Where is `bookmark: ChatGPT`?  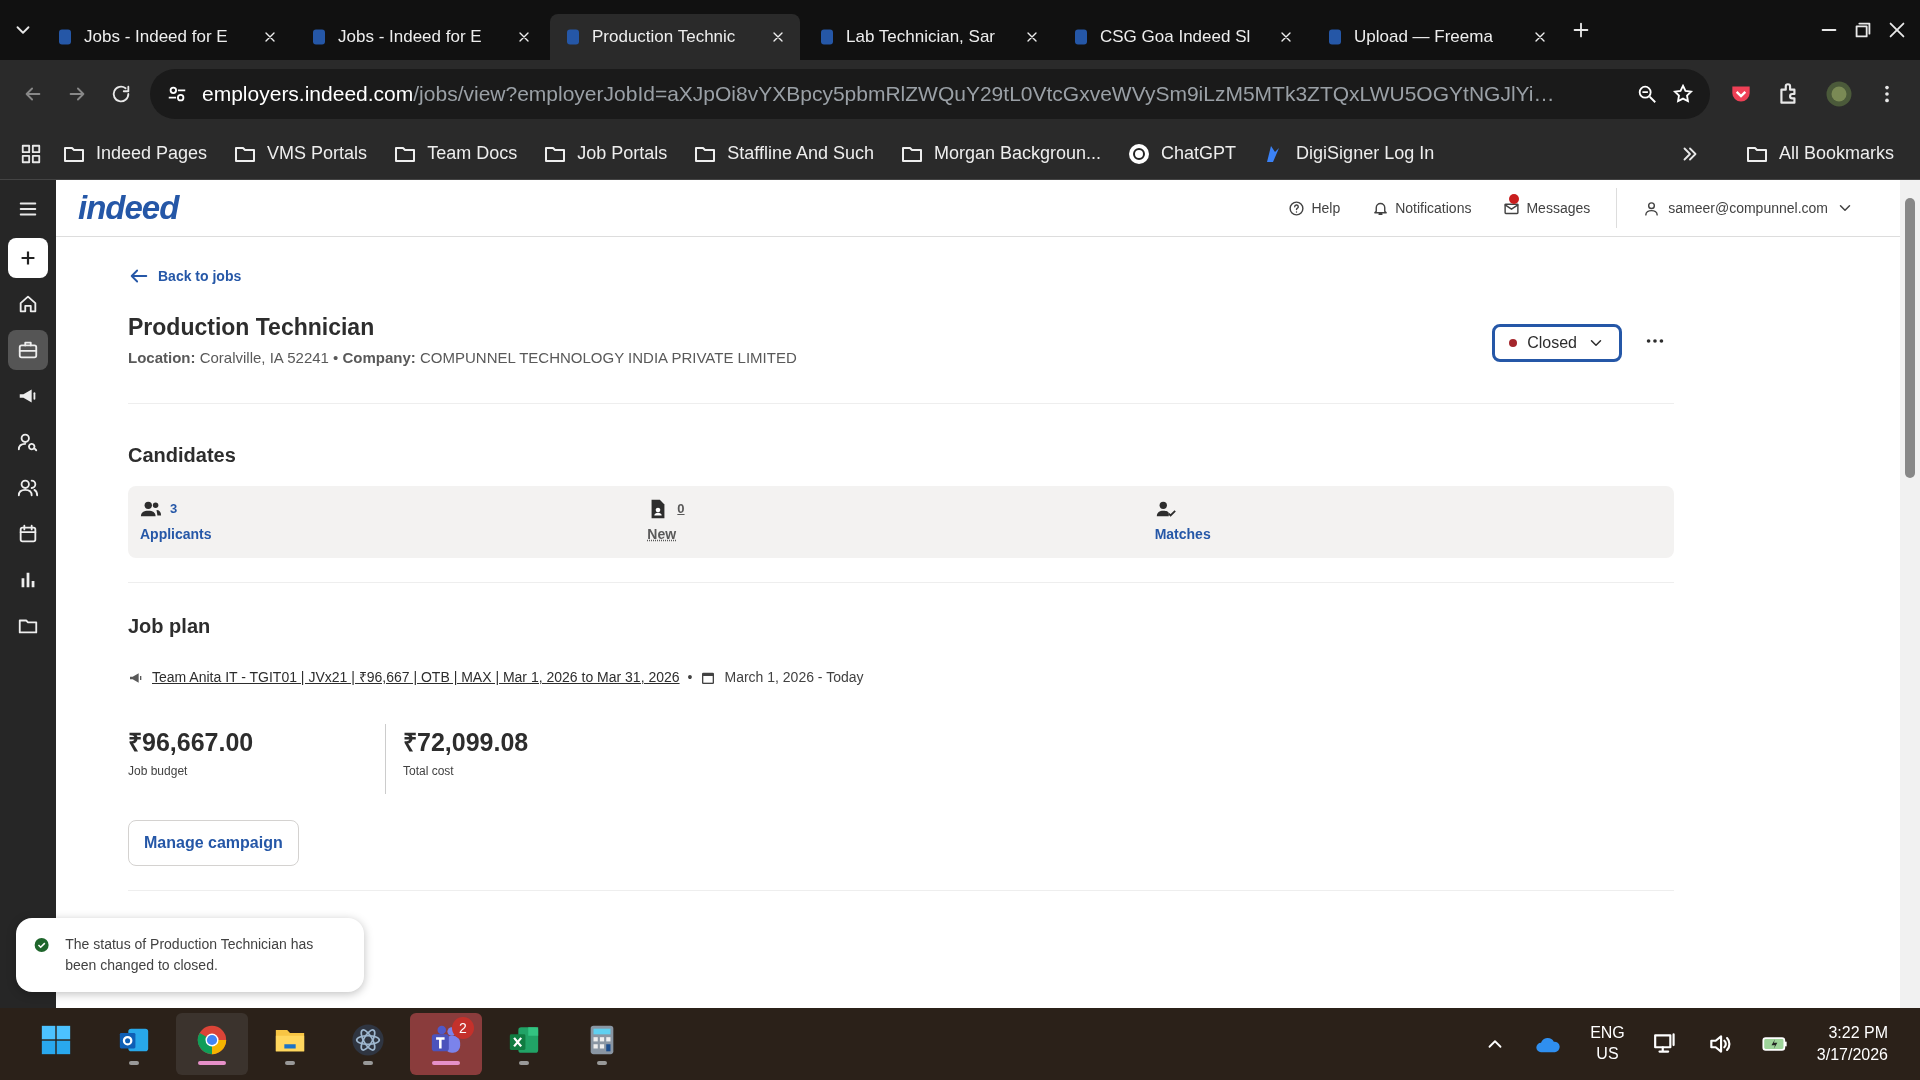
bookmark: ChatGPT is located at coordinates (1182, 153).